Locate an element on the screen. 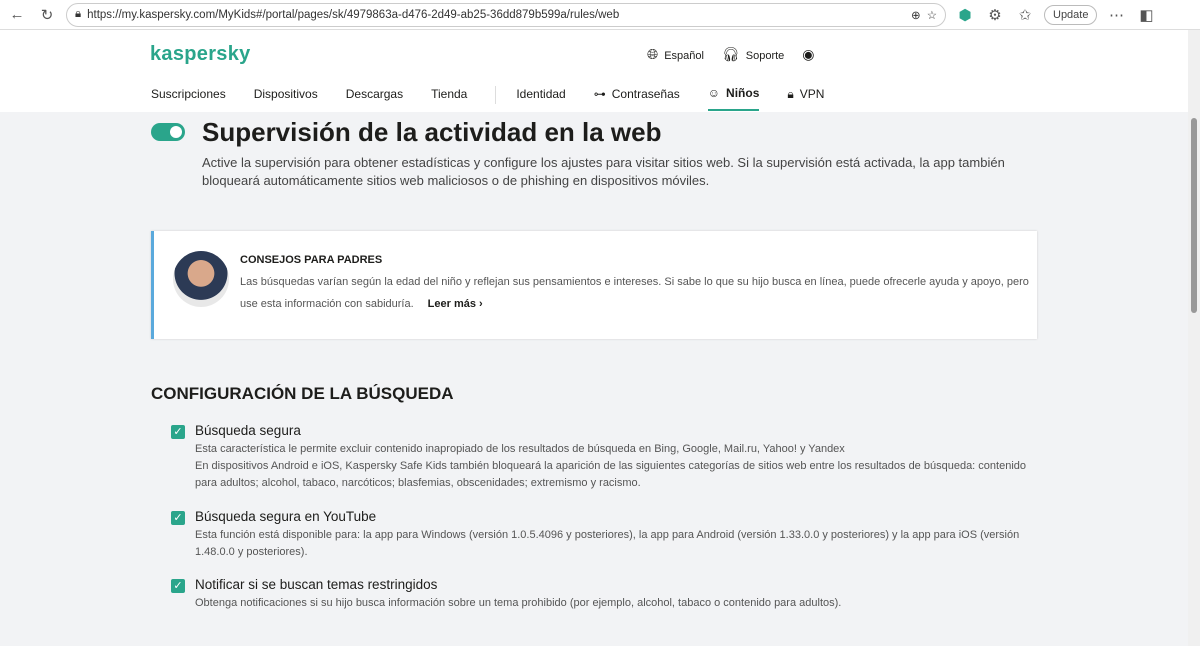 This screenshot has width=1200, height=646. favorites-icon: ✩ is located at coordinates (1025, 15).